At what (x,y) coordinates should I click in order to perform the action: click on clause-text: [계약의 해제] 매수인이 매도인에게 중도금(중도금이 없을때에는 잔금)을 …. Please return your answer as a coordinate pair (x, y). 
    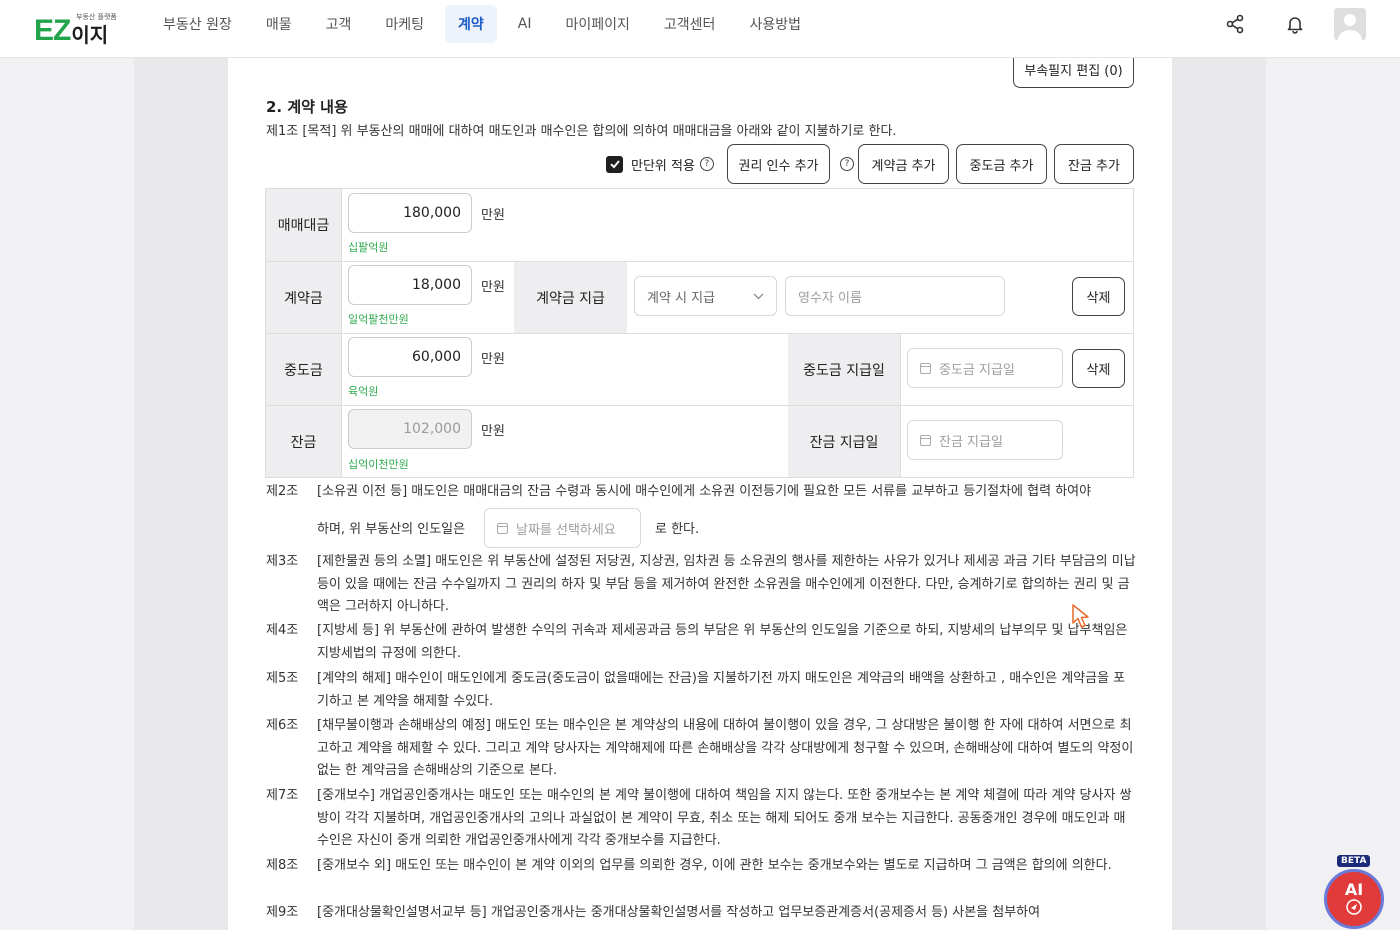
    Looking at the image, I should click on (721, 690).